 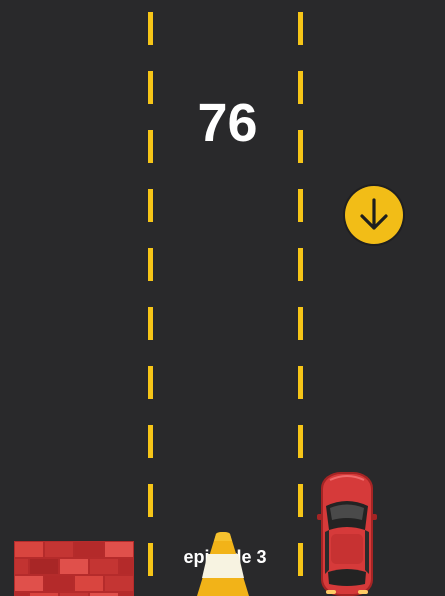 What do you see at coordinates (150, 304) in the screenshot?
I see `lane-divider-left-dashes` at bounding box center [150, 304].